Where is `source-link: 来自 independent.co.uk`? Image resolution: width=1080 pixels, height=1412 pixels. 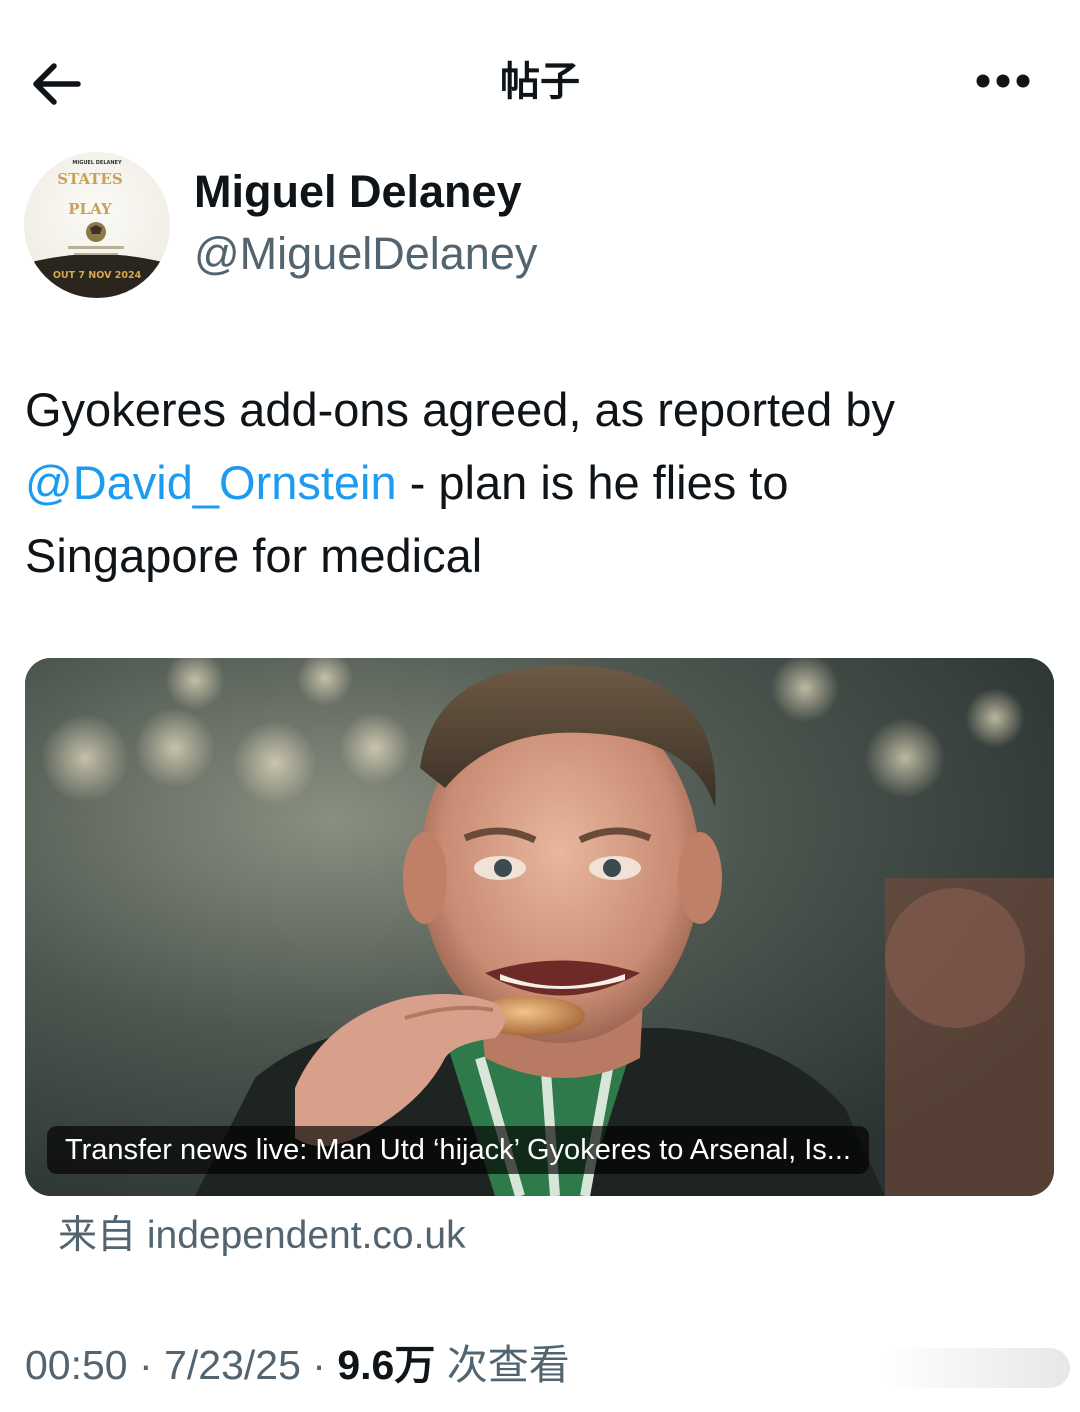
source-link: 来自 independent.co.uk is located at coordinates (262, 1236).